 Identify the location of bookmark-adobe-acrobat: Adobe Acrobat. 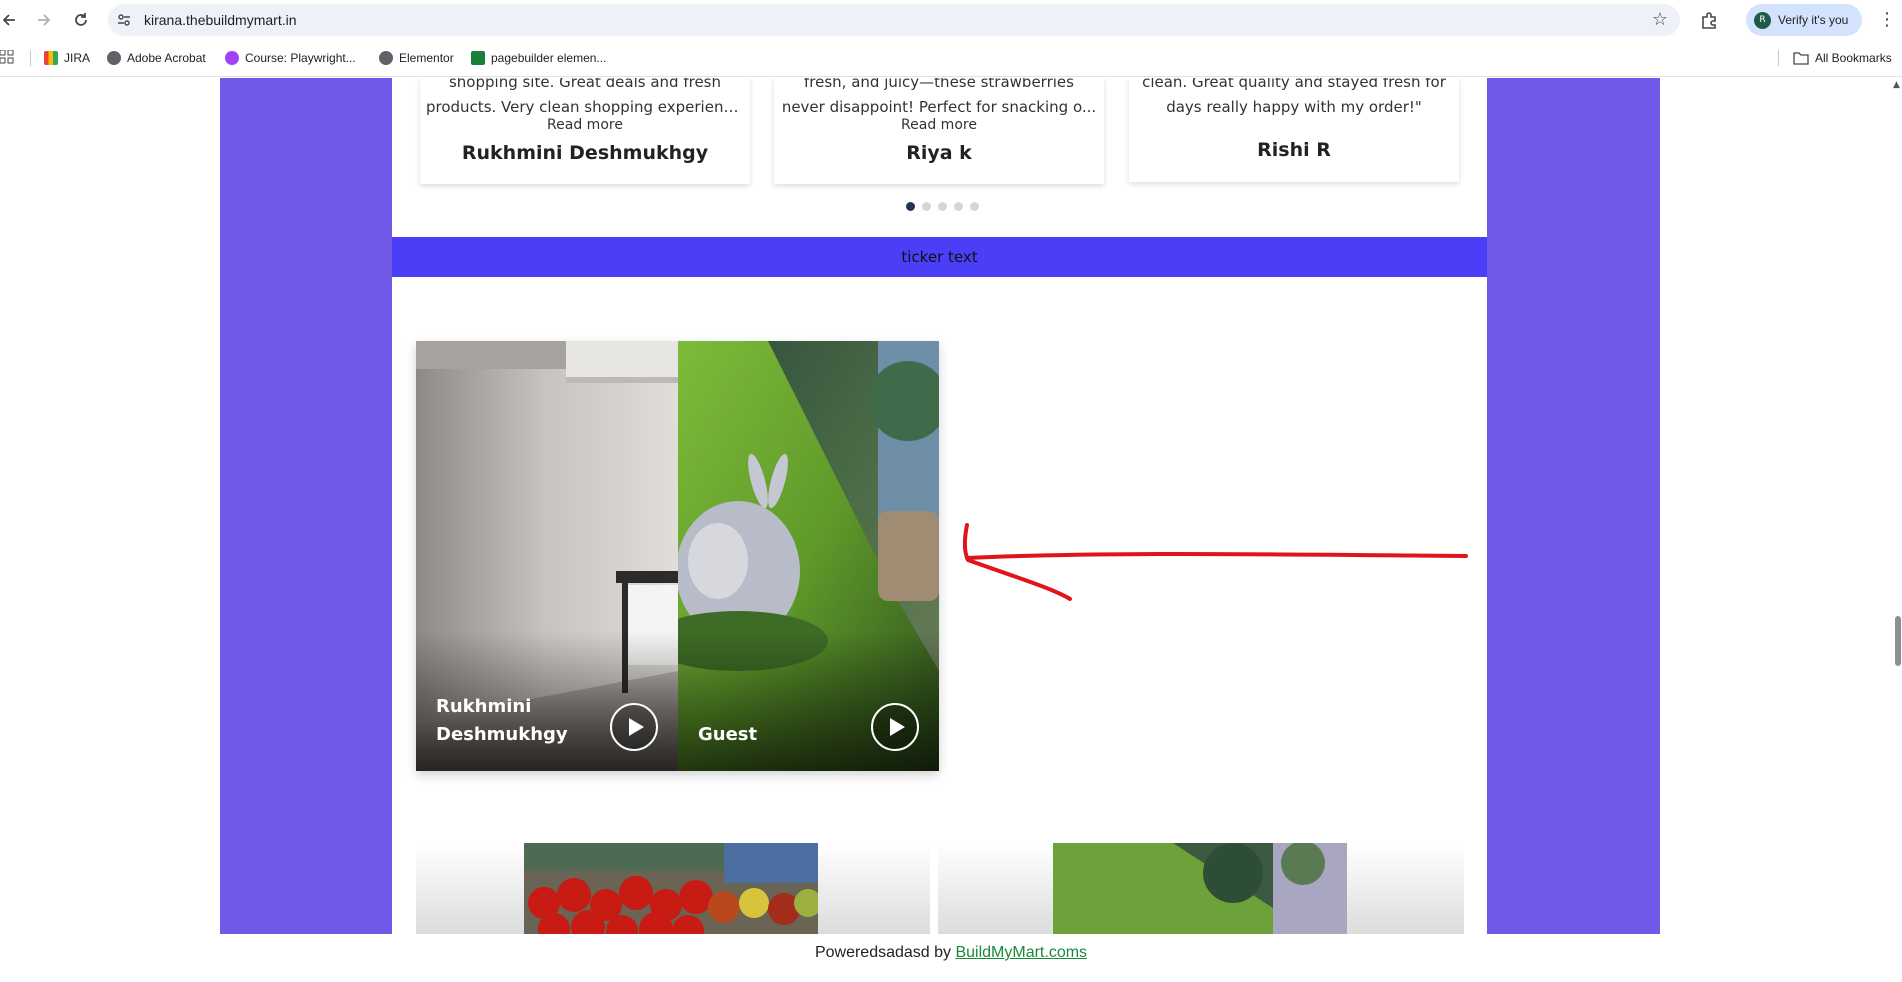
(156, 58).